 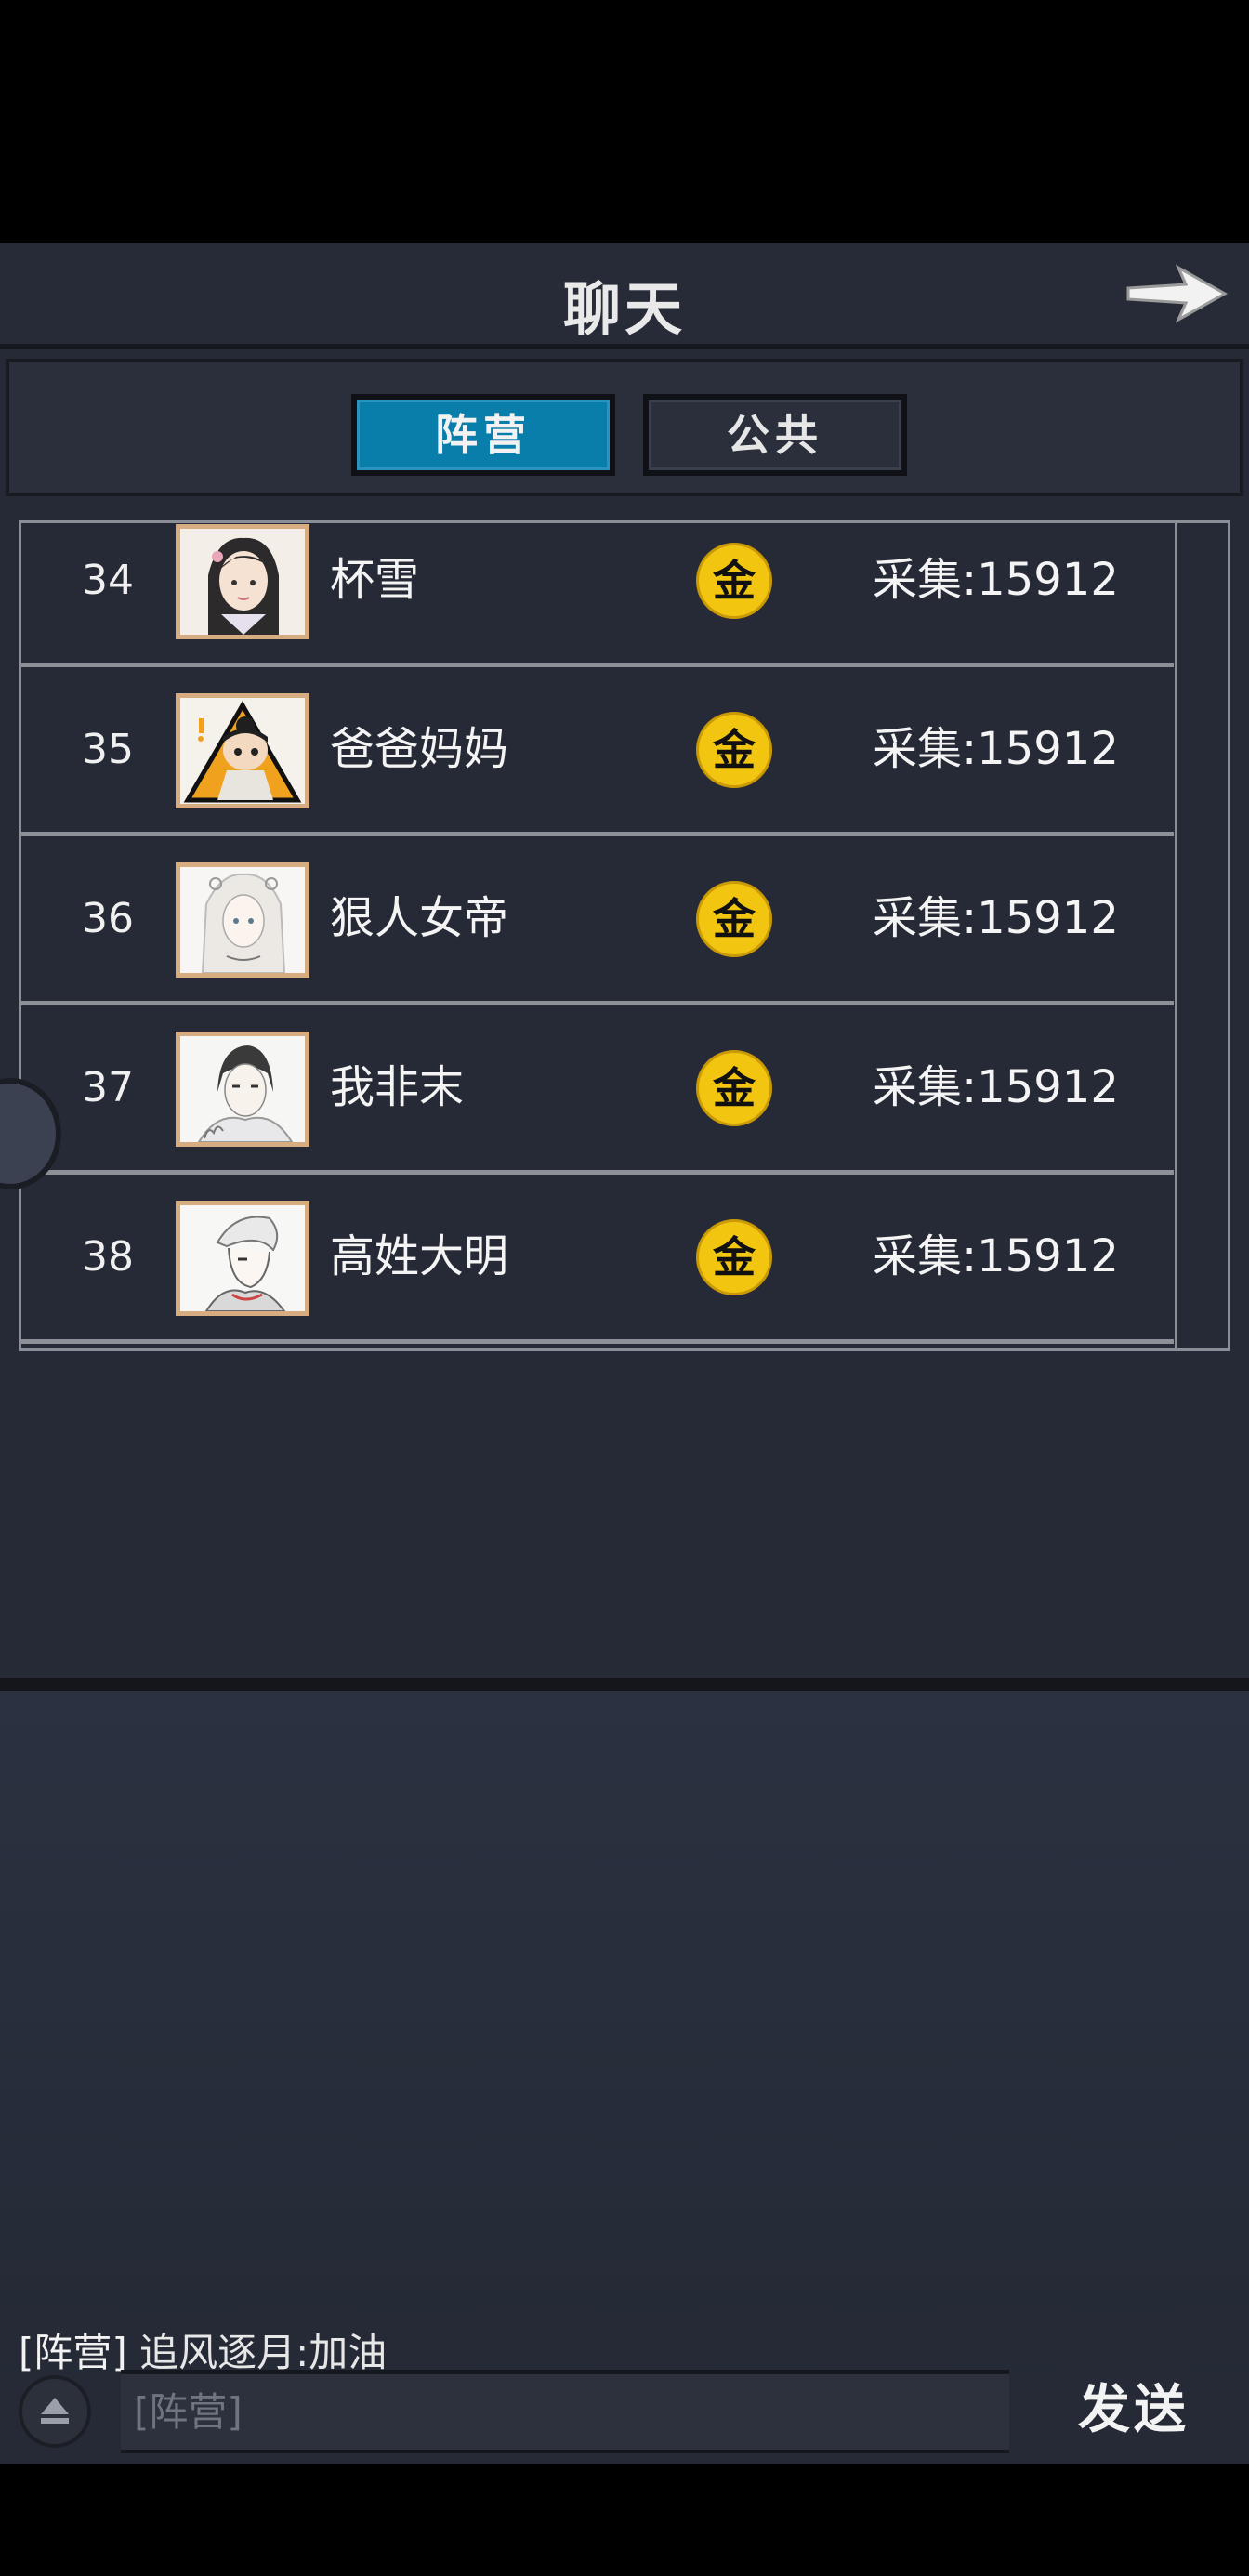 What do you see at coordinates (597, 582) in the screenshot?
I see `list-item: 34 杯雪 金 采集:15912` at bounding box center [597, 582].